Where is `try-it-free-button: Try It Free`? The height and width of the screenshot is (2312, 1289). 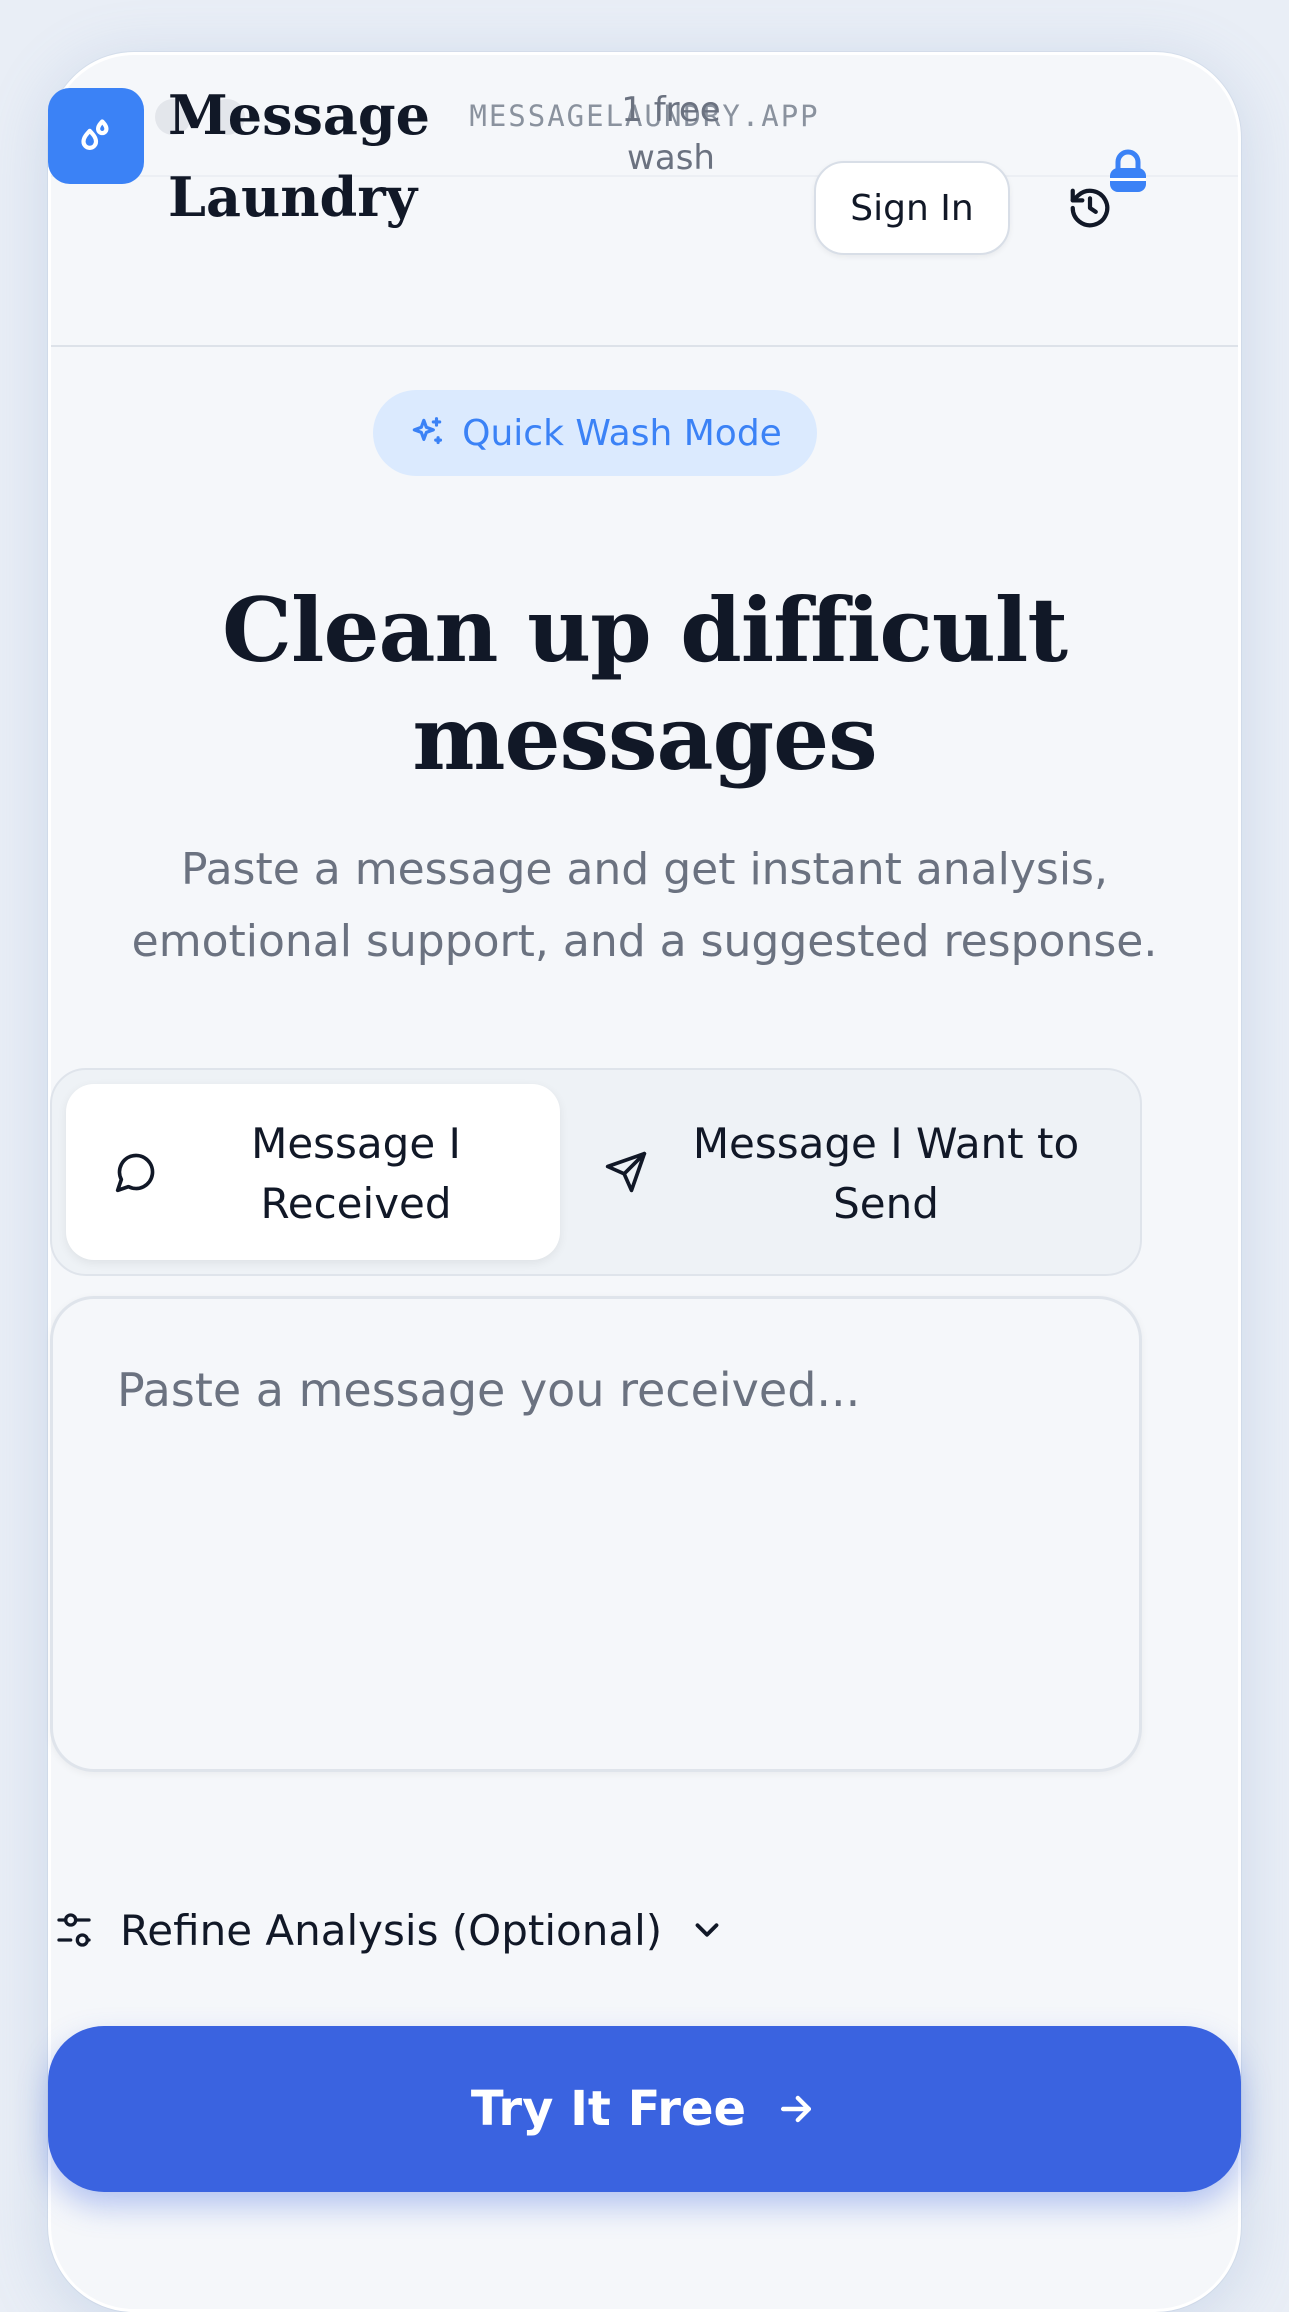 try-it-free-button: Try It Free is located at coordinates (644, 2109).